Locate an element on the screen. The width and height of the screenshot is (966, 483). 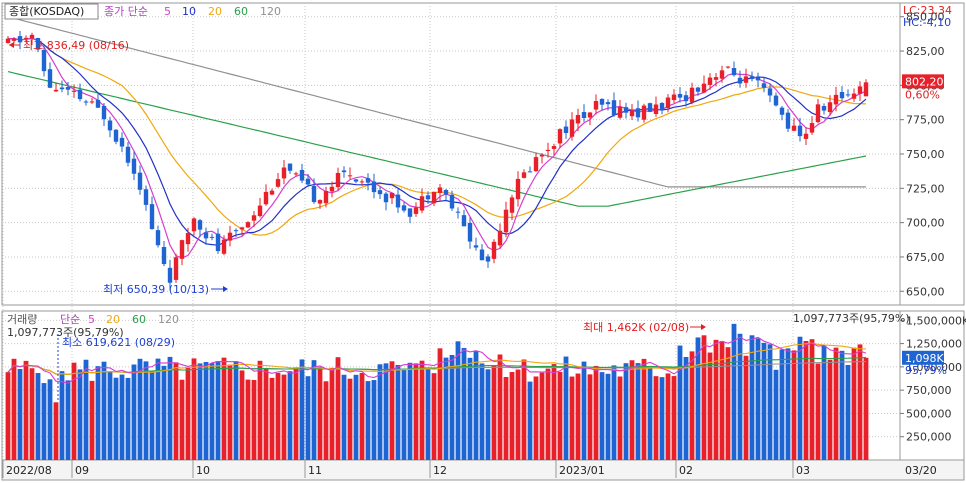
legend-ma-120: 120 is located at coordinates (270, 11).